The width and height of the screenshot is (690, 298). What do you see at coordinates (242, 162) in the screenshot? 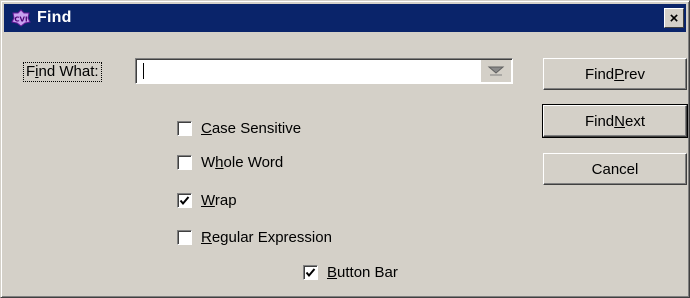
I see `whole-word-label: Whole Word` at bounding box center [242, 162].